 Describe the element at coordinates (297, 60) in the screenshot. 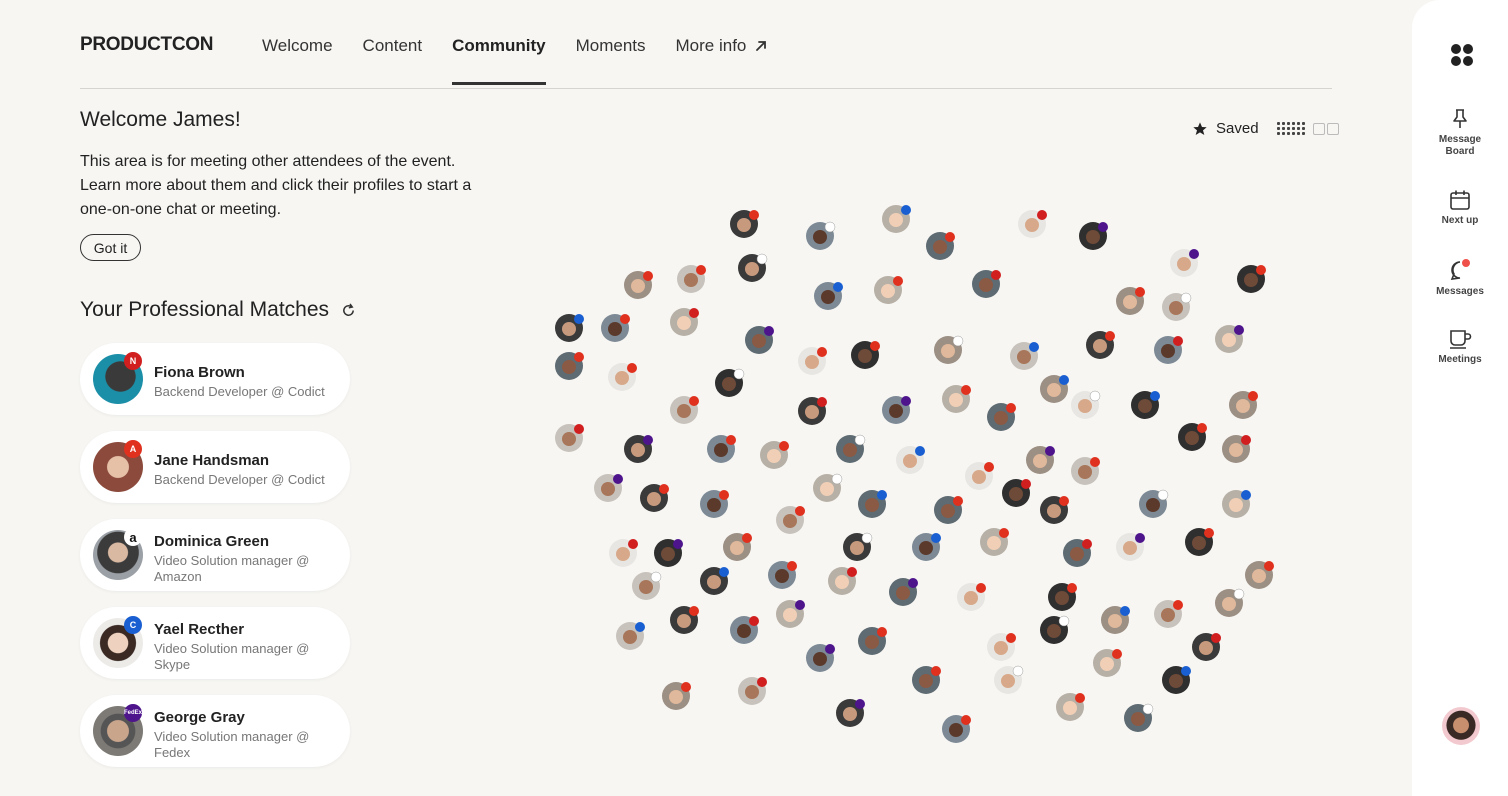

I see `nav-welcome: Welcome` at that location.